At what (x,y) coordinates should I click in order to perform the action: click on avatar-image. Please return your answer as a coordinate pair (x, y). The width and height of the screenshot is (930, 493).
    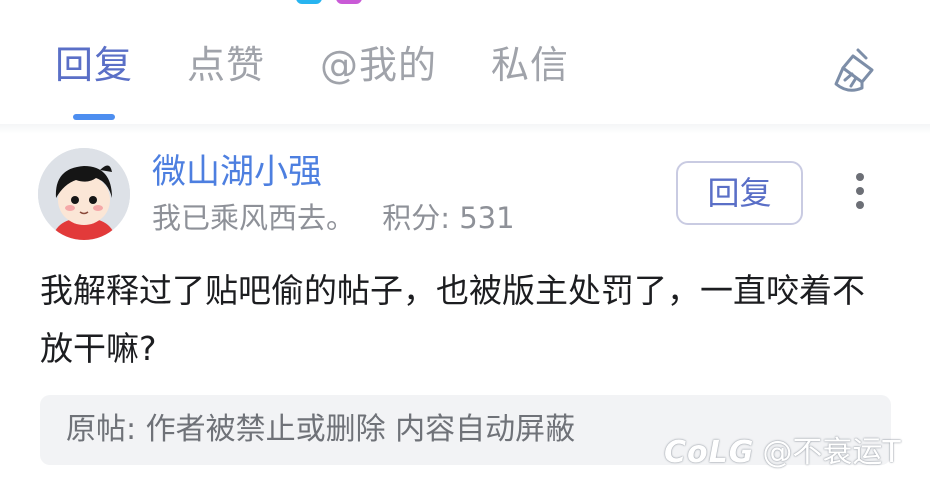
    Looking at the image, I should click on (84, 194).